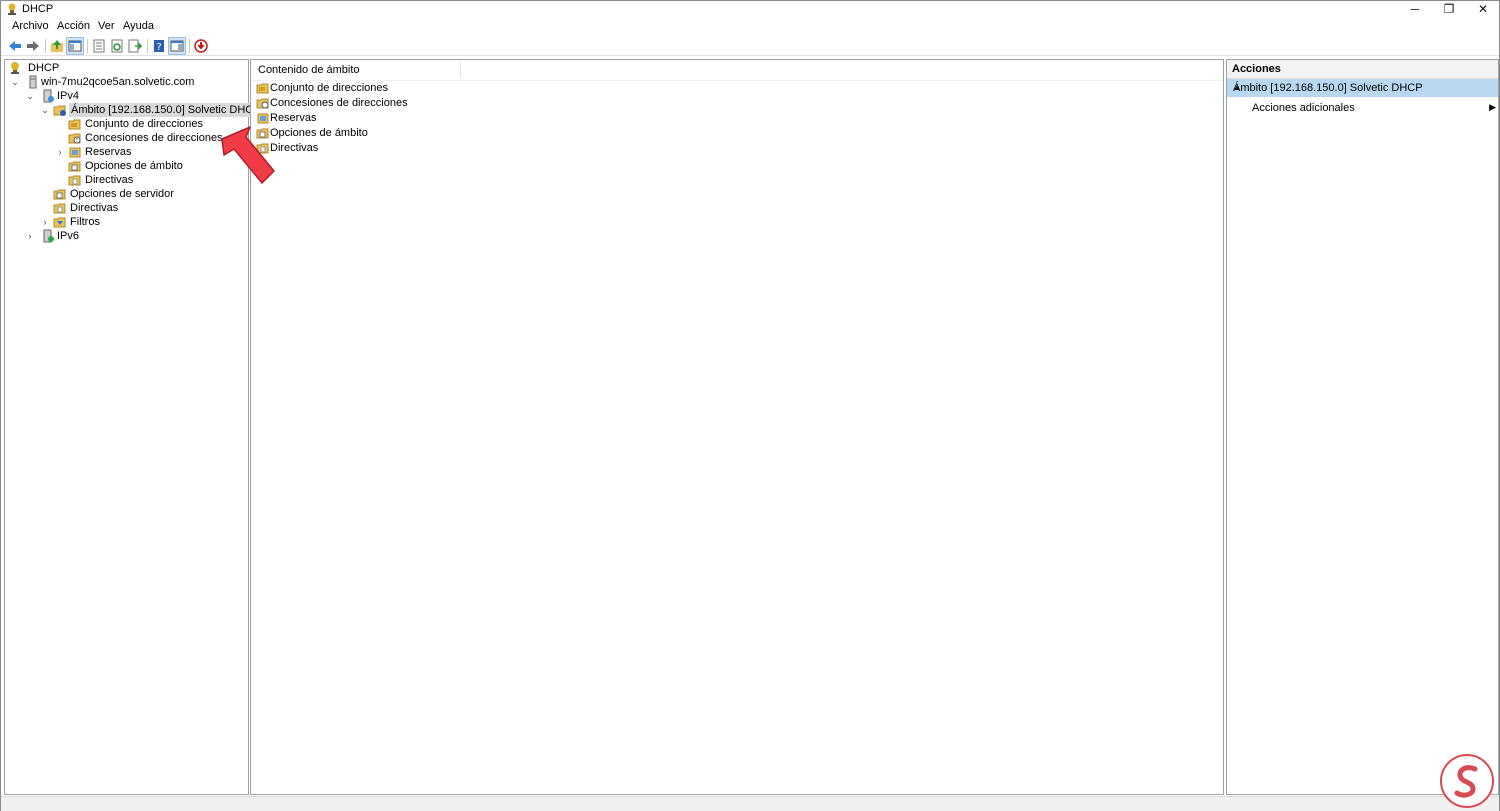  What do you see at coordinates (750, 46) in the screenshot?
I see `toolbar: ?` at bounding box center [750, 46].